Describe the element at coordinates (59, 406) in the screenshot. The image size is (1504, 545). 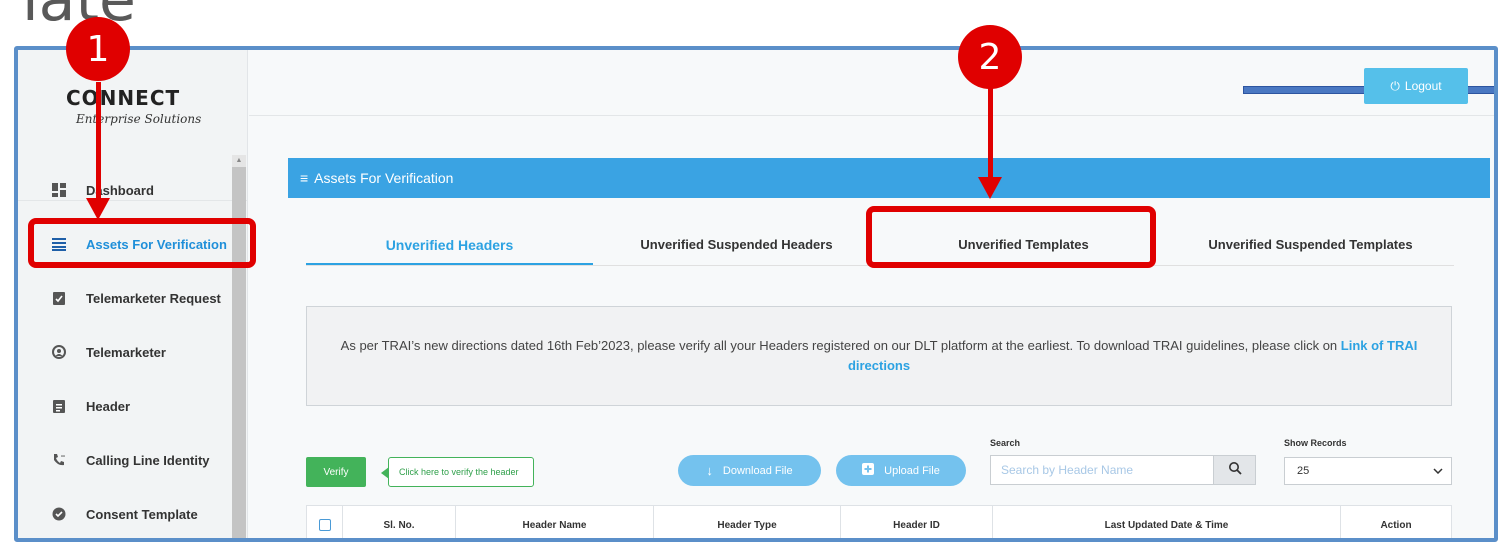
I see `clipboard-icon` at that location.